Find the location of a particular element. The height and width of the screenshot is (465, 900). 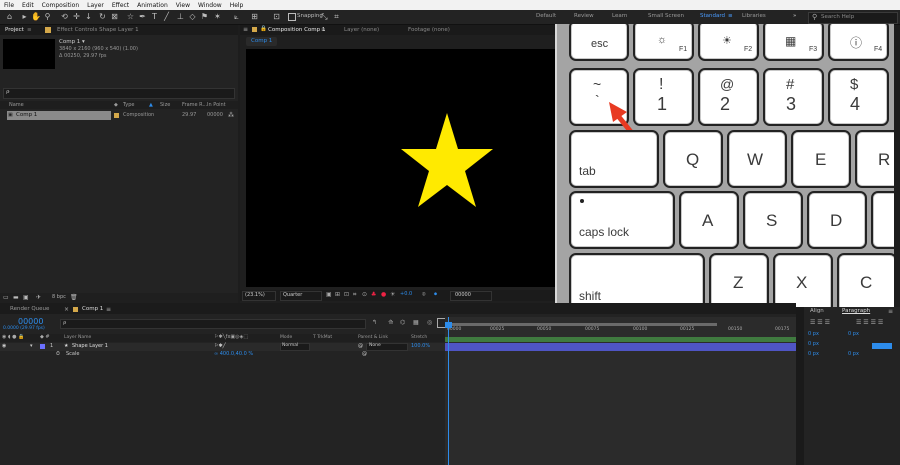

interpret-footage-icon: ▭ is located at coordinates (6, 297).